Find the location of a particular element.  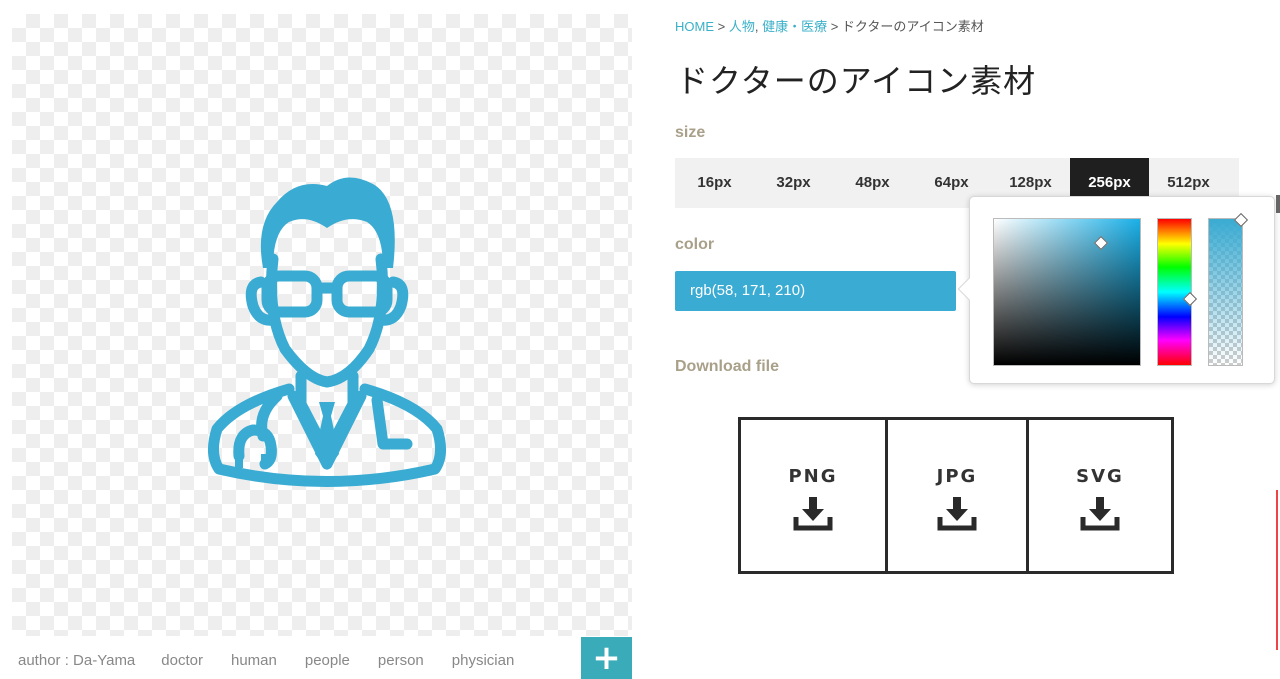

breadcrumb-home: HOME is located at coordinates (694, 26).